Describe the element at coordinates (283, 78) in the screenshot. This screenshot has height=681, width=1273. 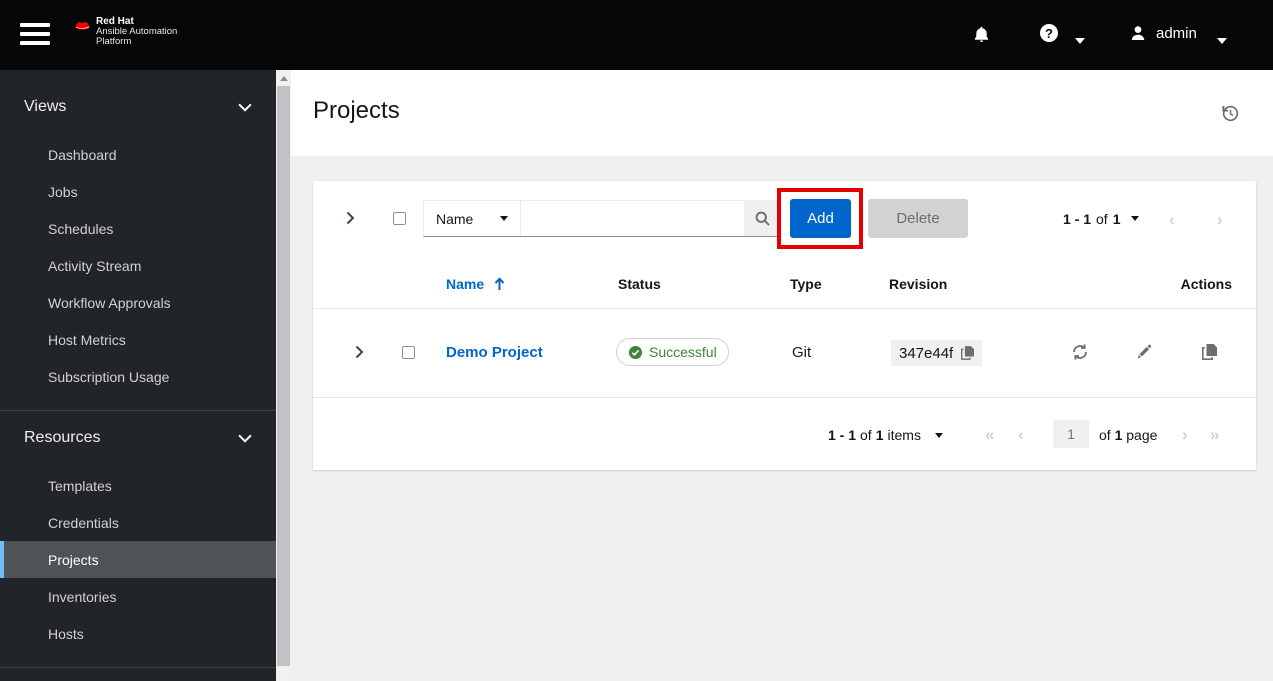
I see `scrollbar-up-arrow` at that location.